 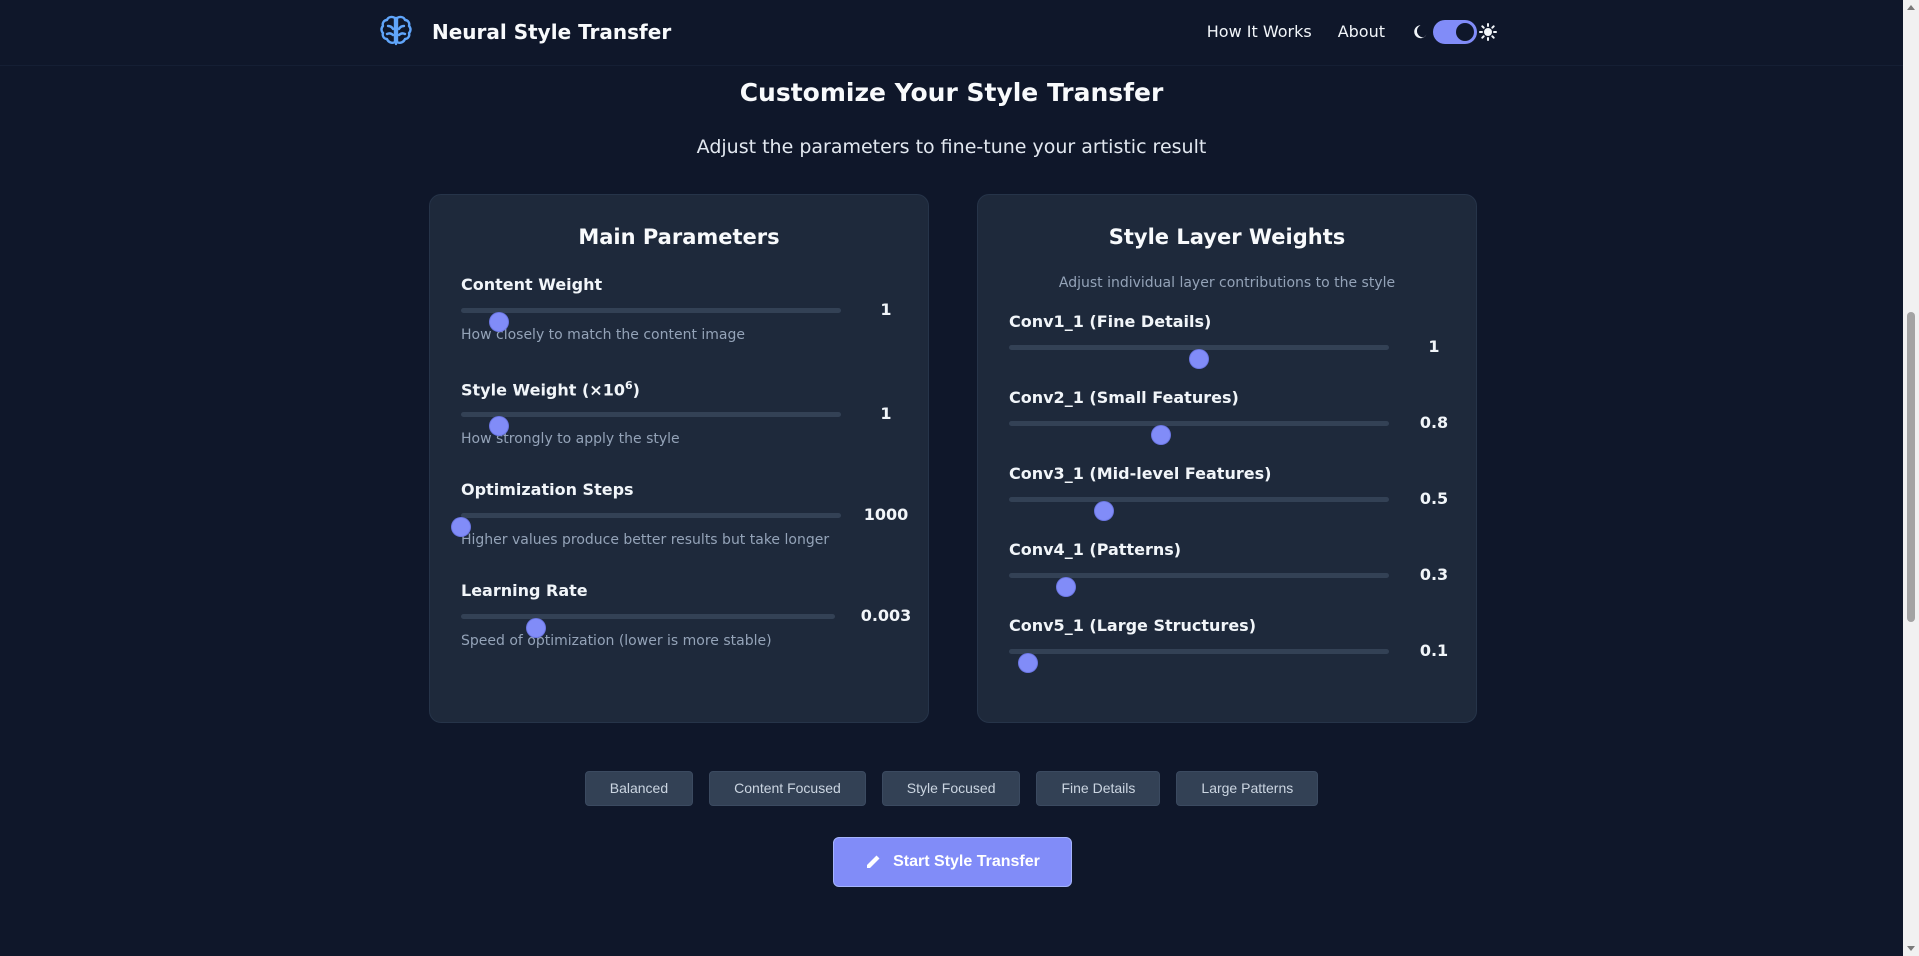 What do you see at coordinates (570, 439) in the screenshot?
I see `style-weight-help: How strongly to apply the style` at bounding box center [570, 439].